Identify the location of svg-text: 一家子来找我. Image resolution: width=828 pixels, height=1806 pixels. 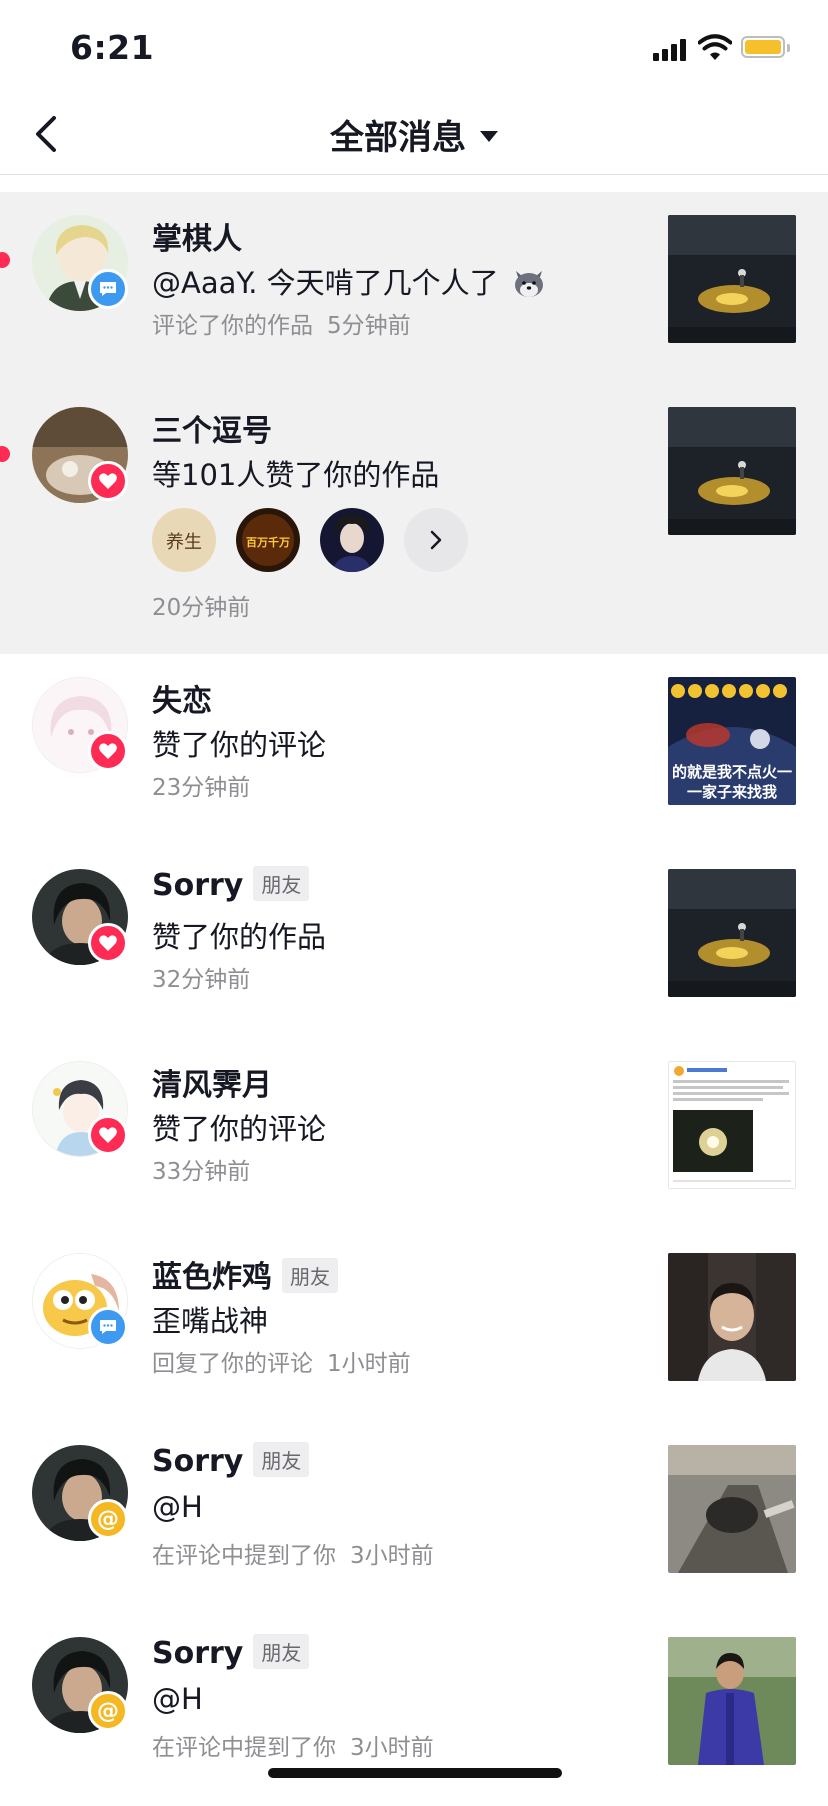
(732, 792).